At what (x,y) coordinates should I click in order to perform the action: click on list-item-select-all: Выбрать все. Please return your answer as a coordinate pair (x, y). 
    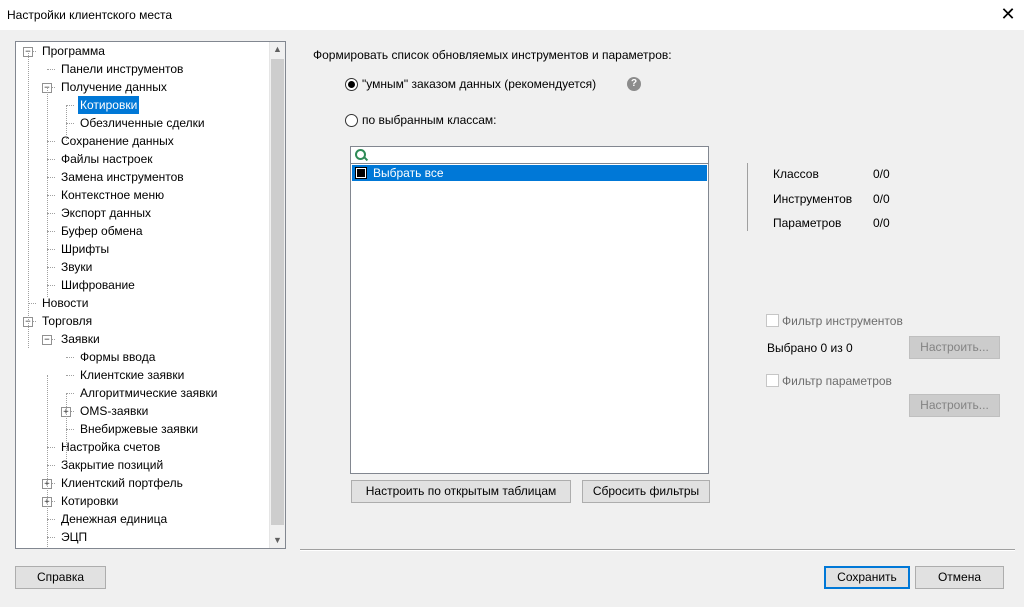
    Looking at the image, I should click on (529, 173).